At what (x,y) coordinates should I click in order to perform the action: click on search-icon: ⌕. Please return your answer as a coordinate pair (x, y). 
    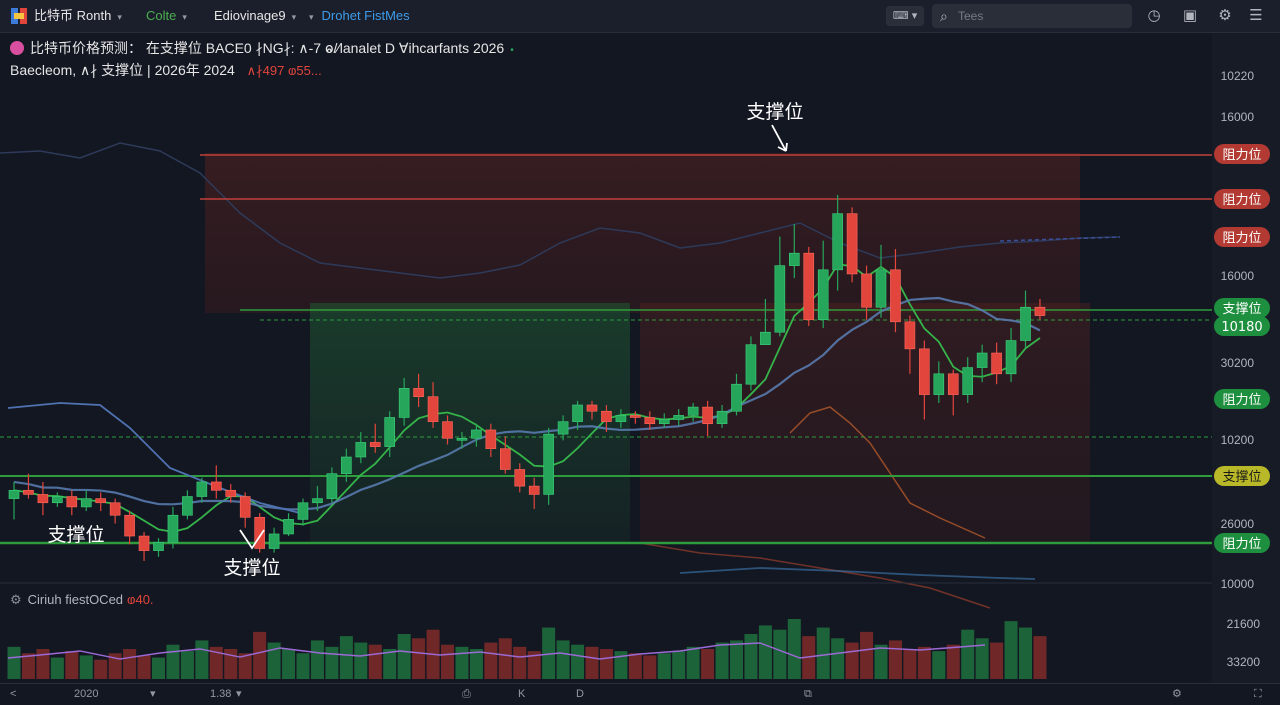
    Looking at the image, I should click on (944, 16).